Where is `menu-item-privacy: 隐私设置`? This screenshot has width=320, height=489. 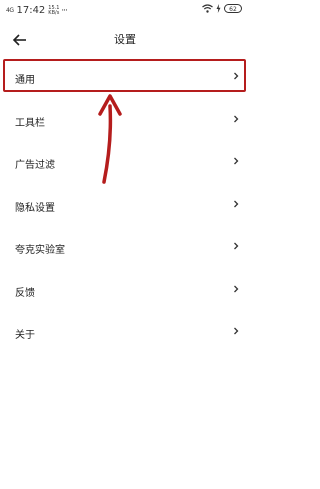 menu-item-privacy: 隐私设置 is located at coordinates (125, 206).